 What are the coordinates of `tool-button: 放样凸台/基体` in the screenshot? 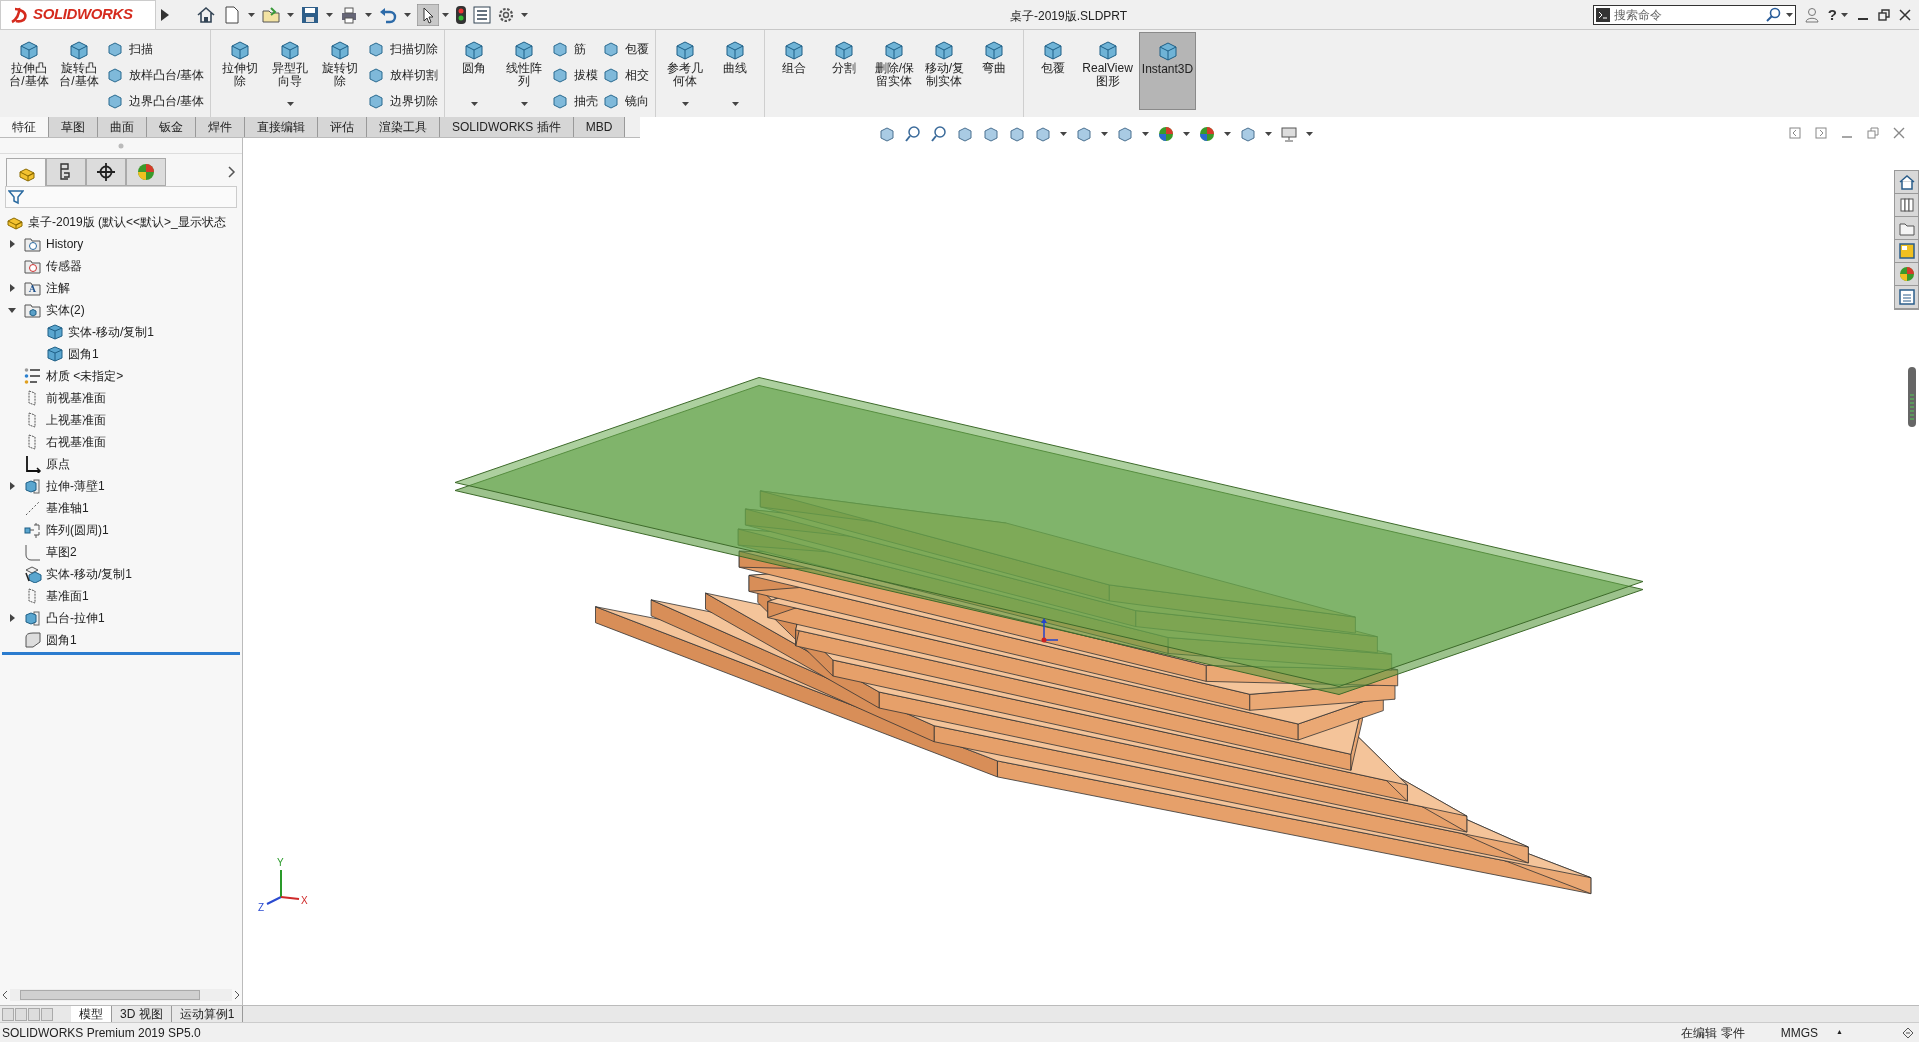 It's located at (155, 75).